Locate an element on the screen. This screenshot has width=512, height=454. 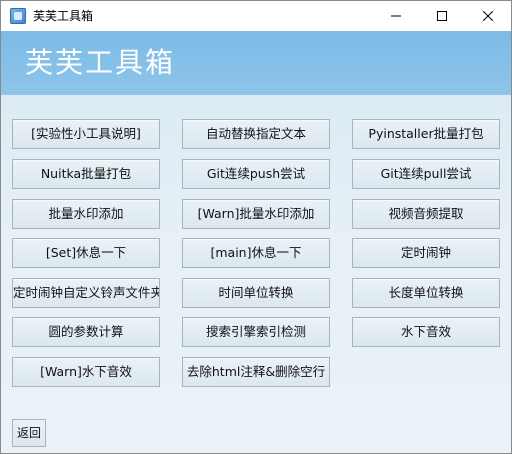
tool-button-set-rest: [Set]休息一下 is located at coordinates (86, 253).